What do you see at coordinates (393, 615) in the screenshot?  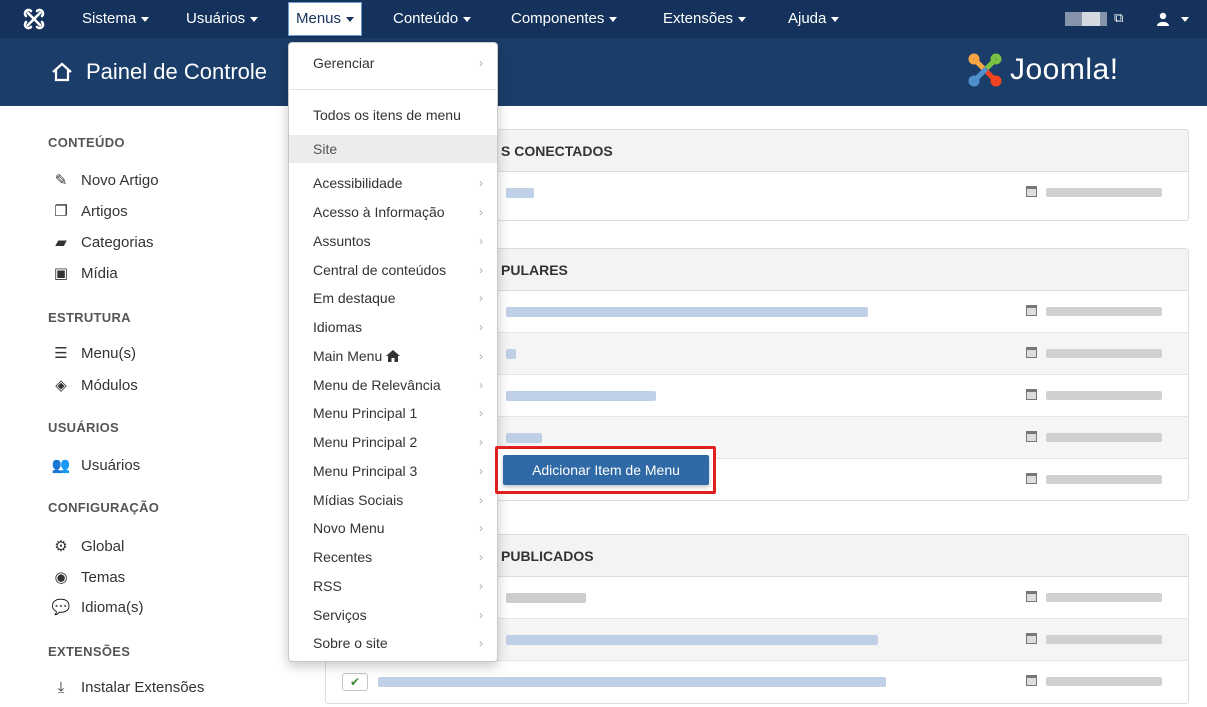 I see `menu-item-servicos: Serviços ›` at bounding box center [393, 615].